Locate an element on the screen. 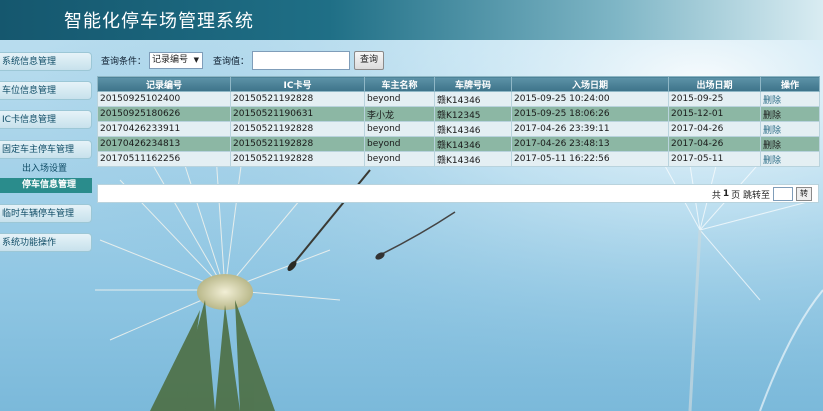  page-jump-button: 转 is located at coordinates (804, 194).